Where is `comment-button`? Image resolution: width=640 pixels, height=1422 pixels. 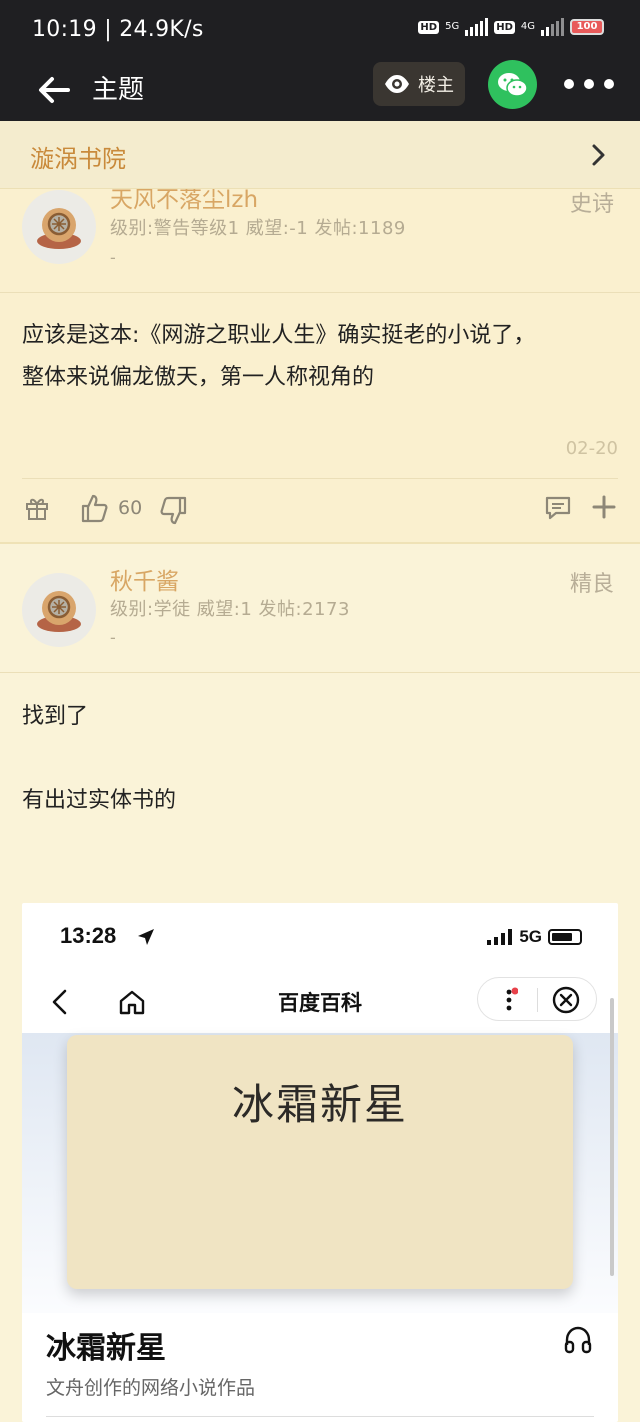
comment-button is located at coordinates (558, 508).